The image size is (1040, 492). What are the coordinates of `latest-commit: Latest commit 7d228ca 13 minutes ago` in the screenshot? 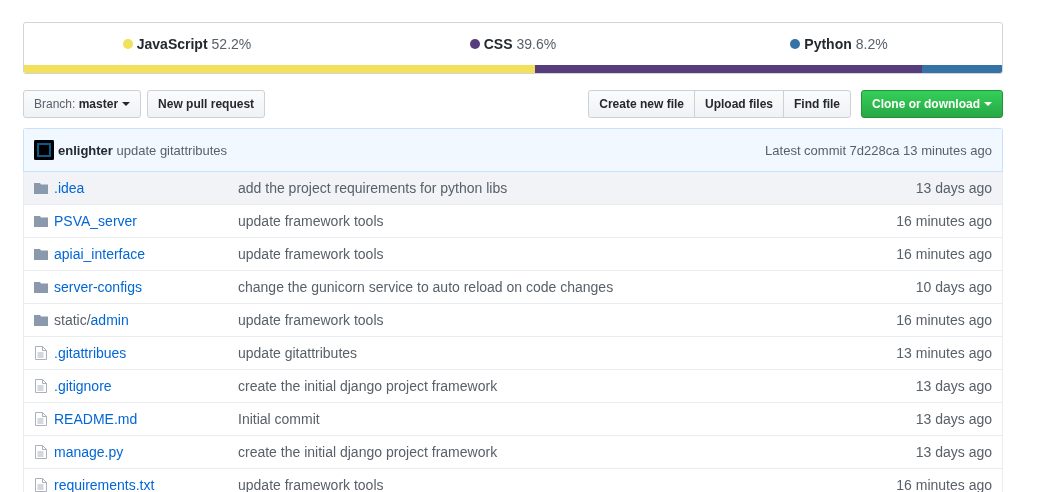 It's located at (878, 150).